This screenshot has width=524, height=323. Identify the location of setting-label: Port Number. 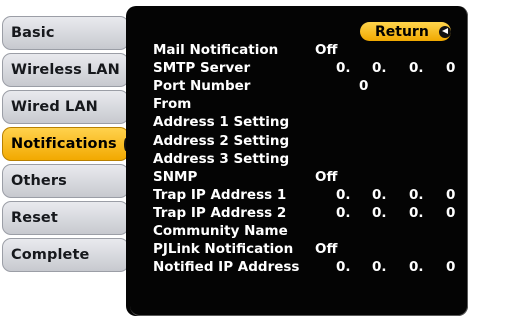
(202, 86).